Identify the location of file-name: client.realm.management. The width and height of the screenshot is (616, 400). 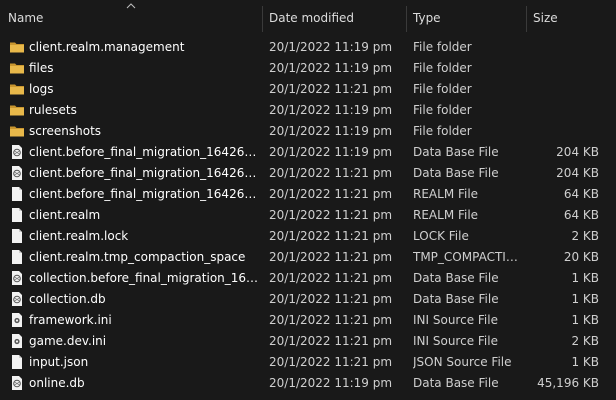
(107, 47).